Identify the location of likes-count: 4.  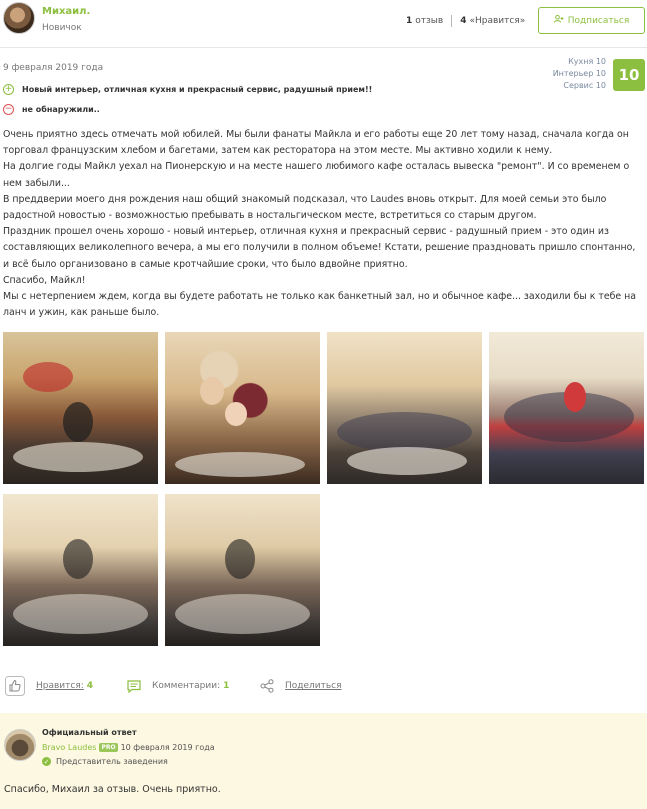
(463, 21).